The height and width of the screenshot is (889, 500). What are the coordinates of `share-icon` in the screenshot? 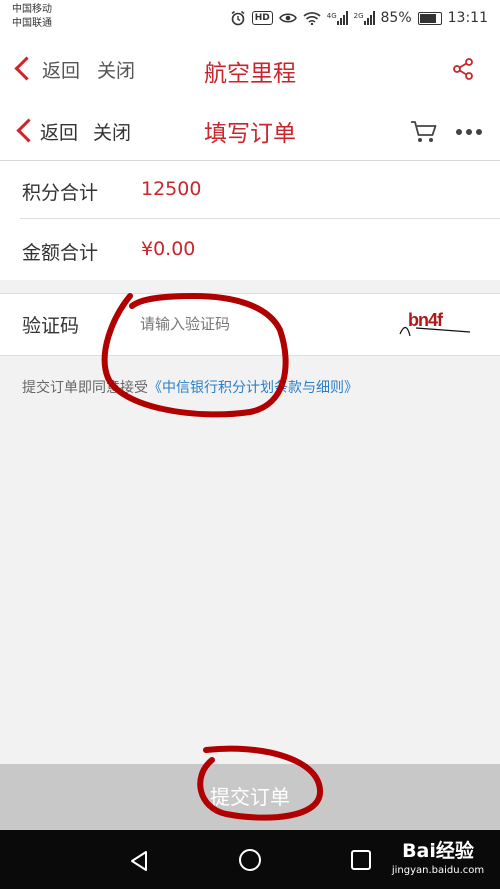 It's located at (463, 69).